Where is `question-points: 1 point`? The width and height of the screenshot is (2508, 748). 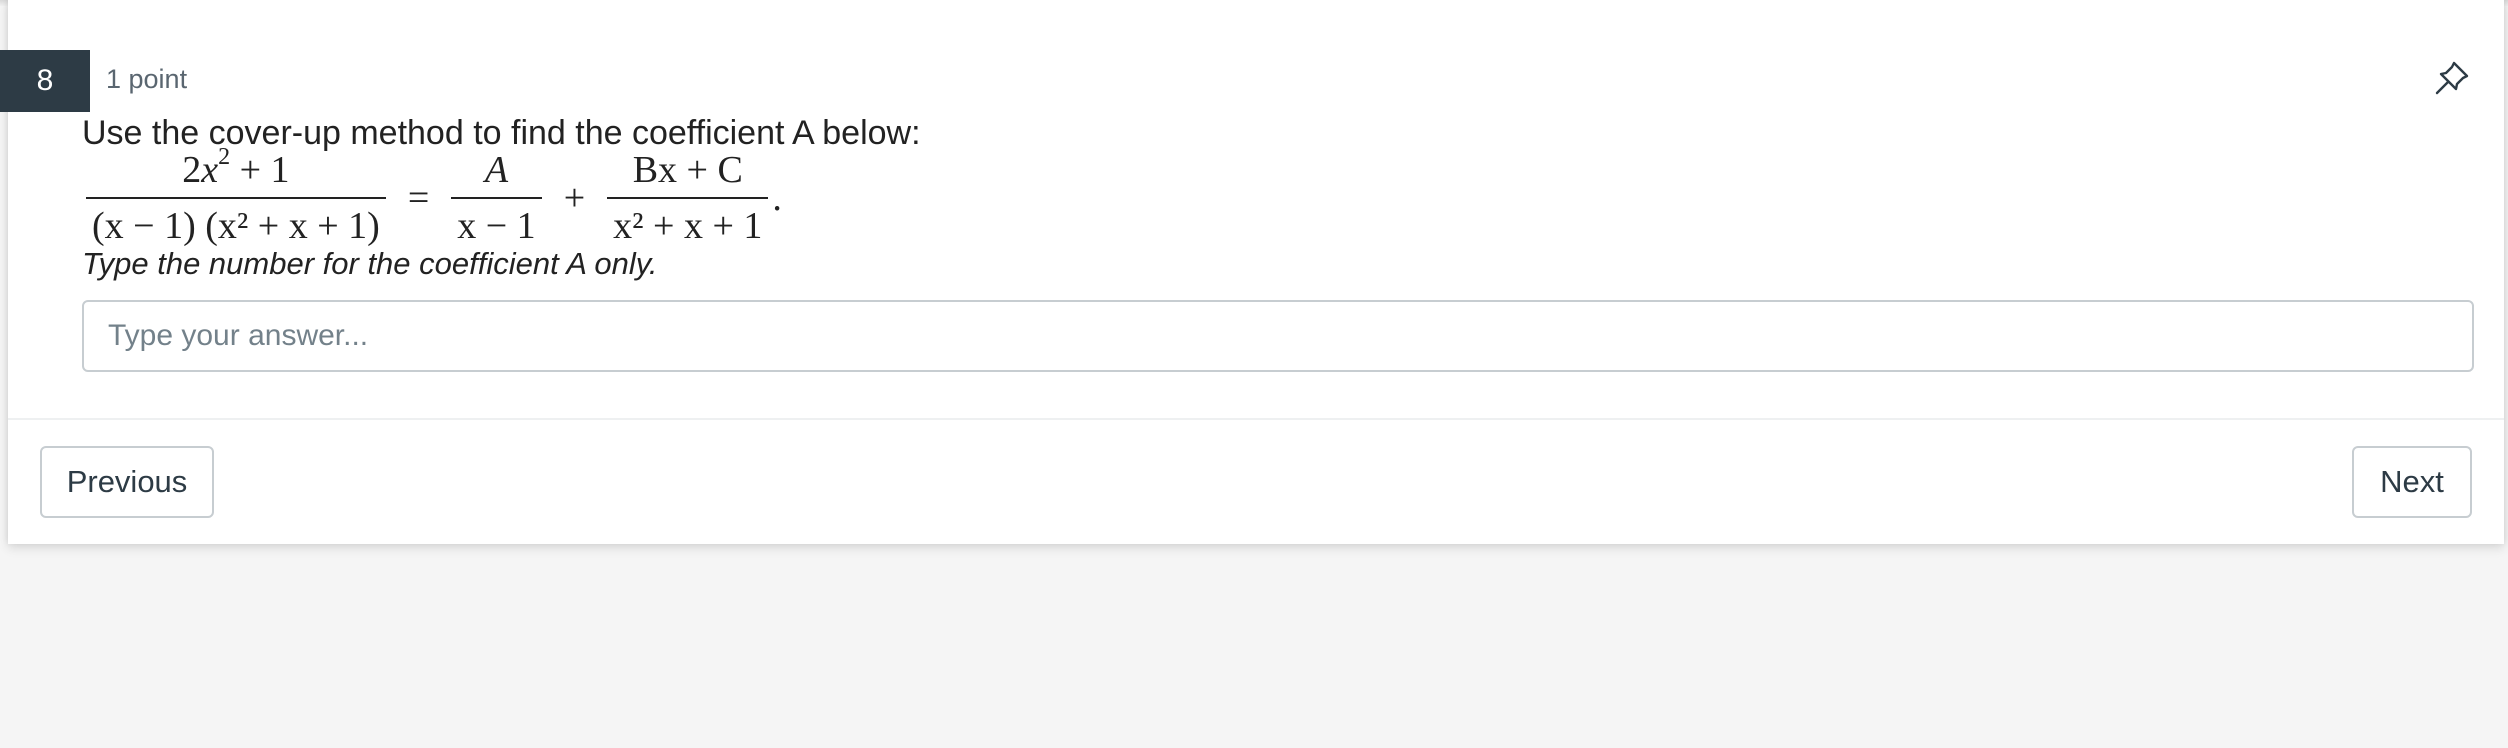
question-points: 1 point is located at coordinates (147, 79).